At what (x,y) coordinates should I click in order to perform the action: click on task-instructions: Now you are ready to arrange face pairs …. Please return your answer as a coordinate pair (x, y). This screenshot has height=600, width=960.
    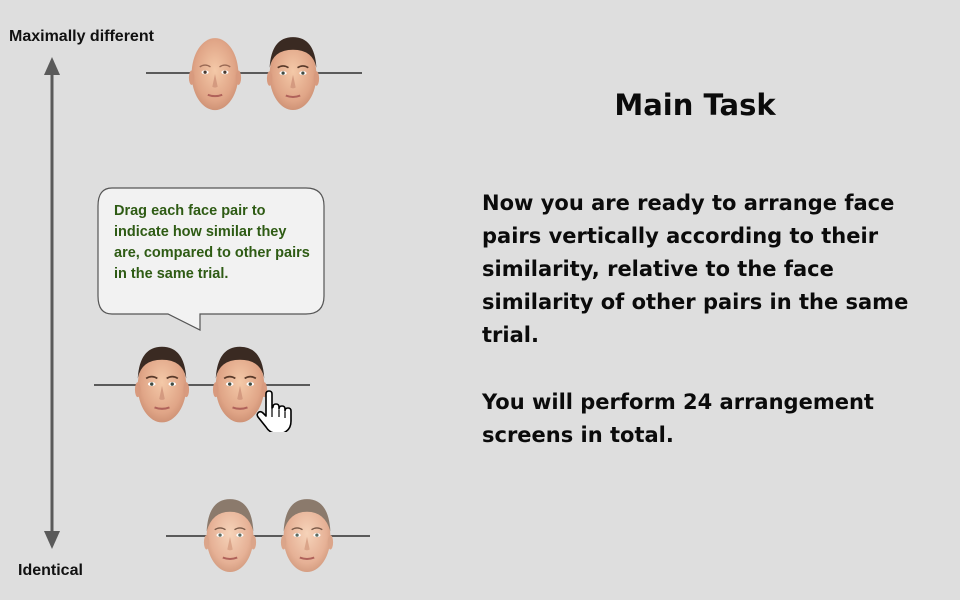
    Looking at the image, I should click on (695, 269).